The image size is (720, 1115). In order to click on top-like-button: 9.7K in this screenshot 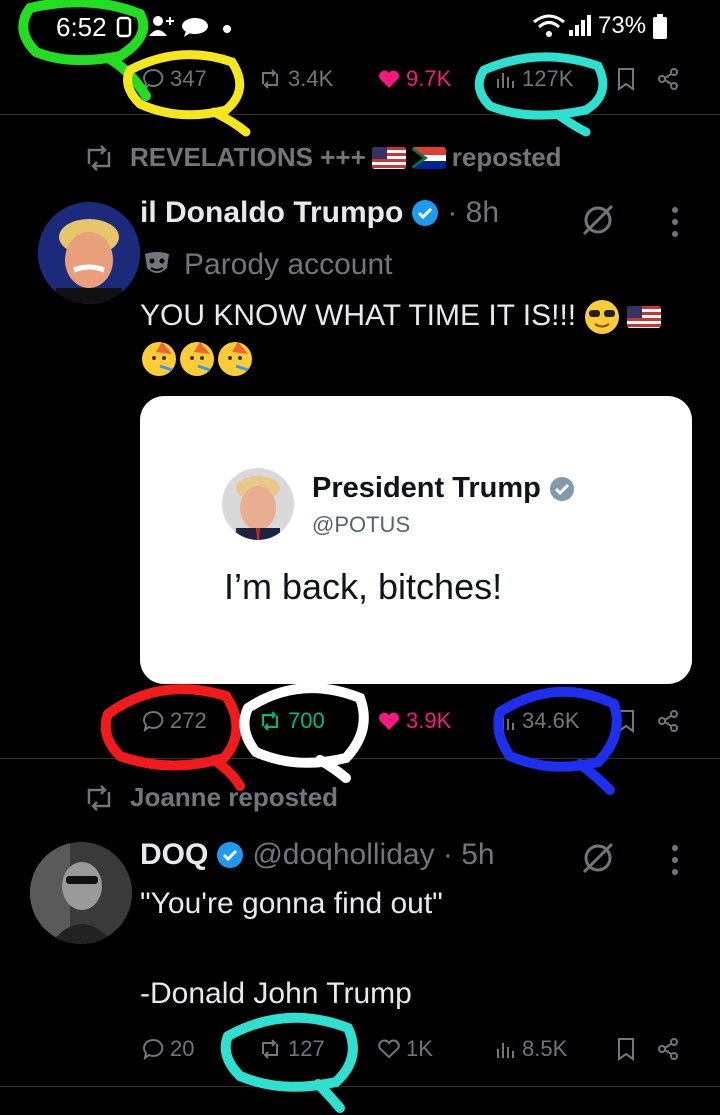, I will do `click(414, 79)`.